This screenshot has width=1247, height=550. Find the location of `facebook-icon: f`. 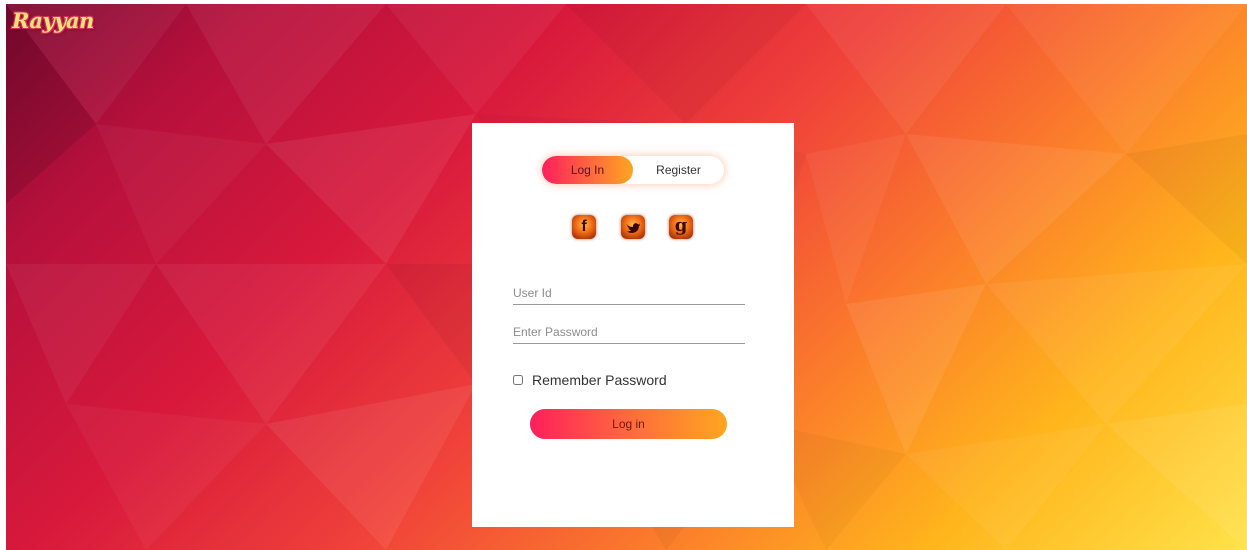

facebook-icon: f is located at coordinates (584, 226).